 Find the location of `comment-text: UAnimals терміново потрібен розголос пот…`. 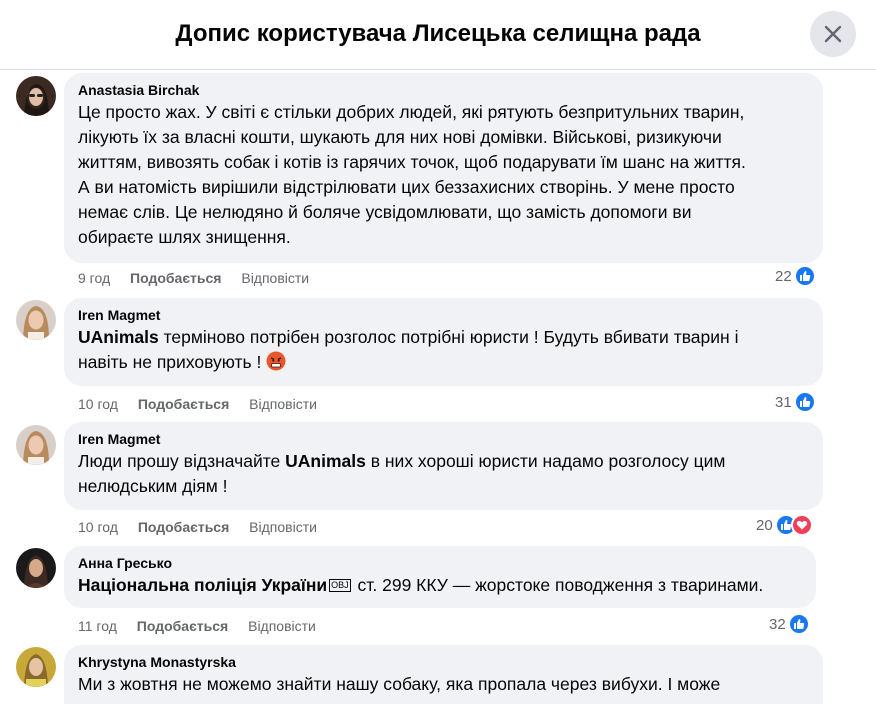

comment-text: UAnimals терміново потрібен розголос пот… is located at coordinates (443, 350).